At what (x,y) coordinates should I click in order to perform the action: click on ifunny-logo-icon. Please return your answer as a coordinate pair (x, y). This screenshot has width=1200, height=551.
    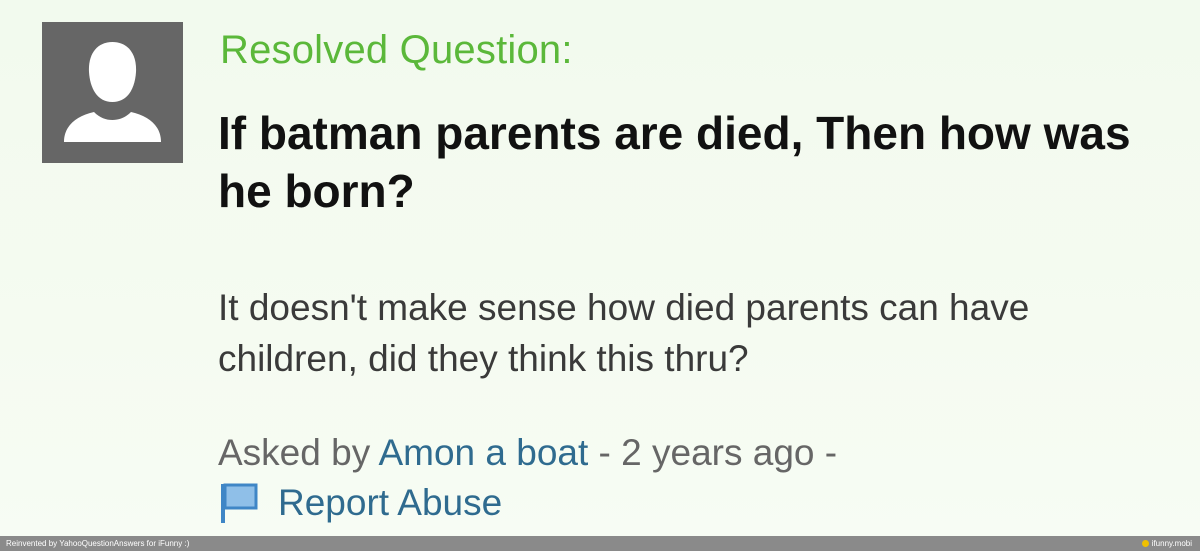
    Looking at the image, I should click on (1145, 543).